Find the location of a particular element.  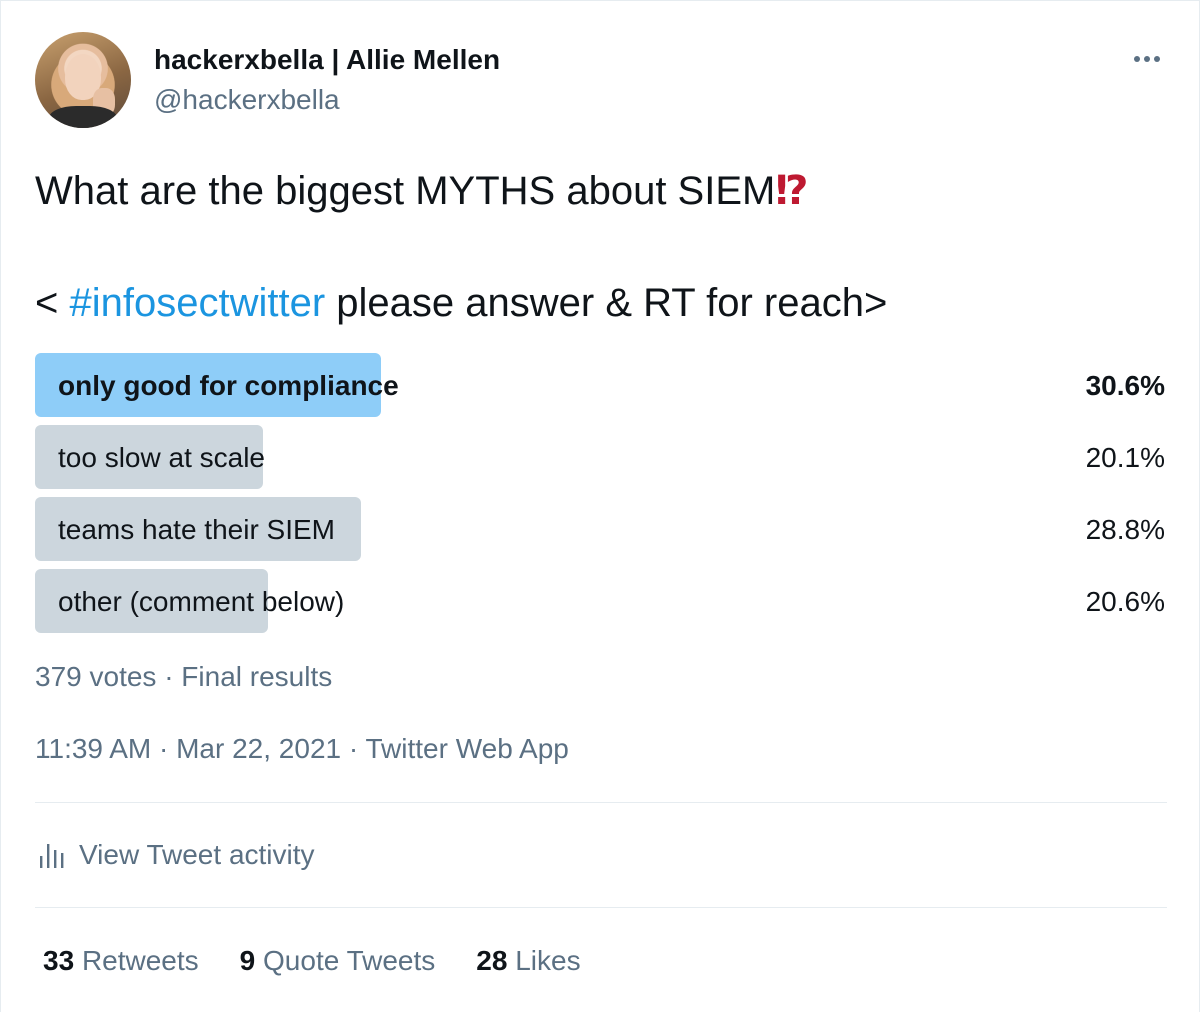

poll-option-percent: 30.6% is located at coordinates (1125, 385).